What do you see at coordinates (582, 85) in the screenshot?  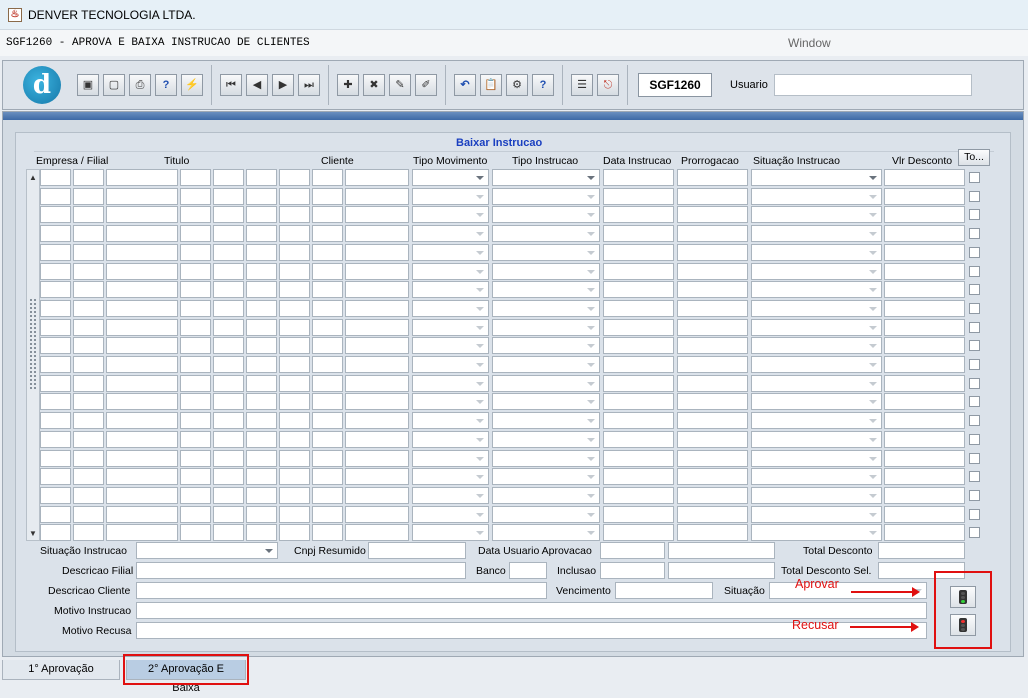 I see `menu-icon: ☰` at bounding box center [582, 85].